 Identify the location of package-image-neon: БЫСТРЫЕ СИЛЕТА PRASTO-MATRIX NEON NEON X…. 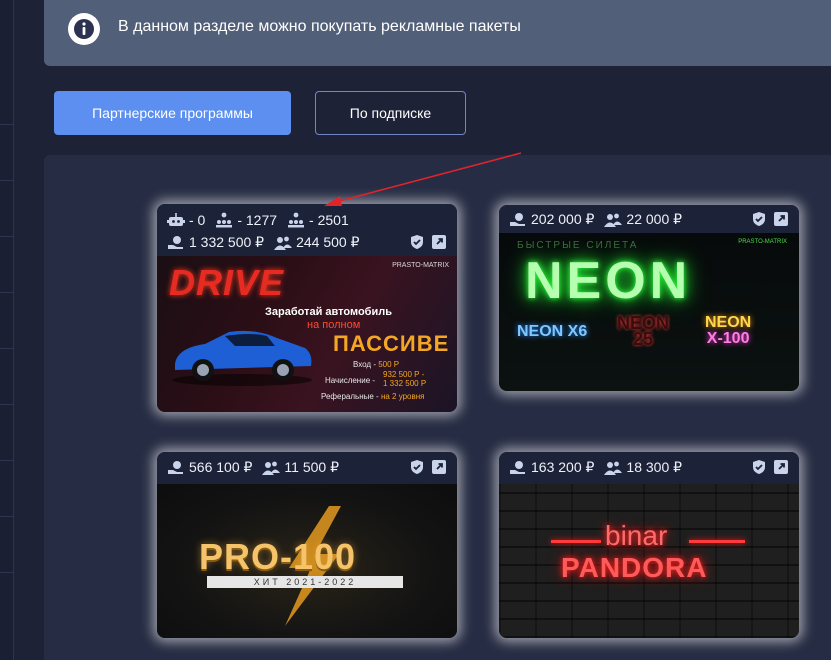
(649, 312).